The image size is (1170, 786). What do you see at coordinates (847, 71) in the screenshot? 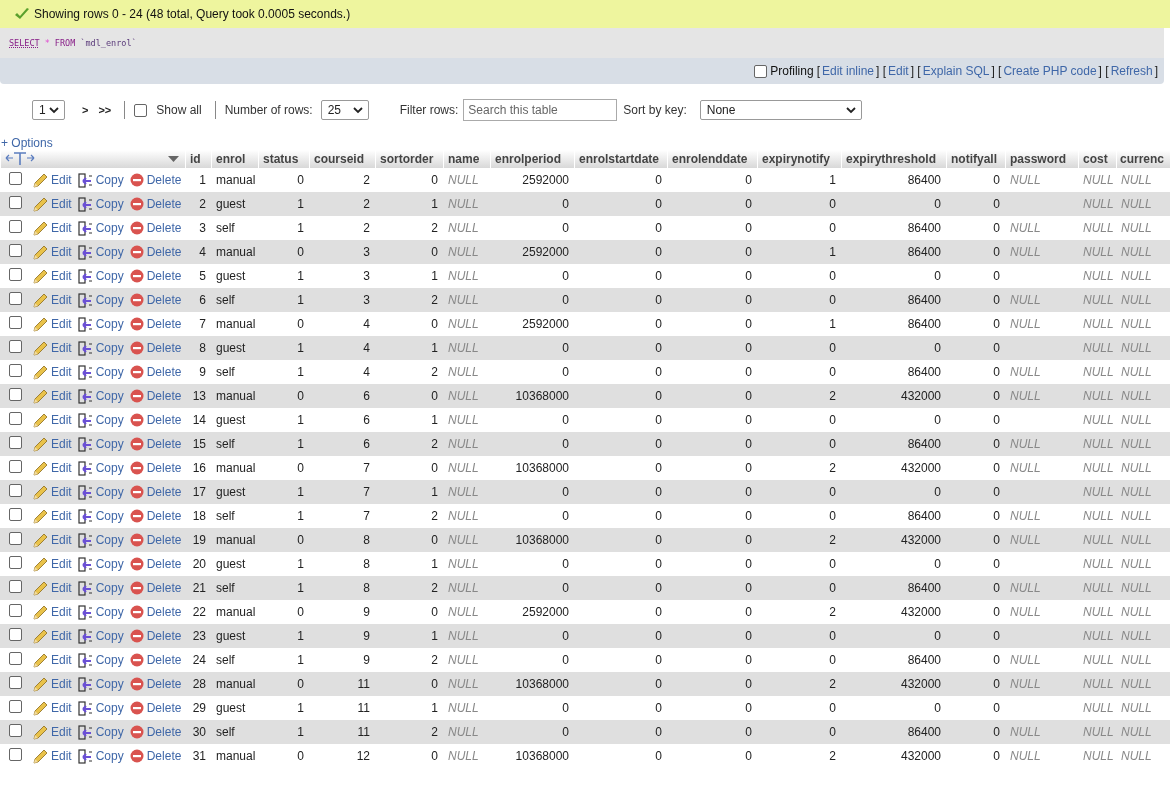
I see `query-link: Edit inline` at bounding box center [847, 71].